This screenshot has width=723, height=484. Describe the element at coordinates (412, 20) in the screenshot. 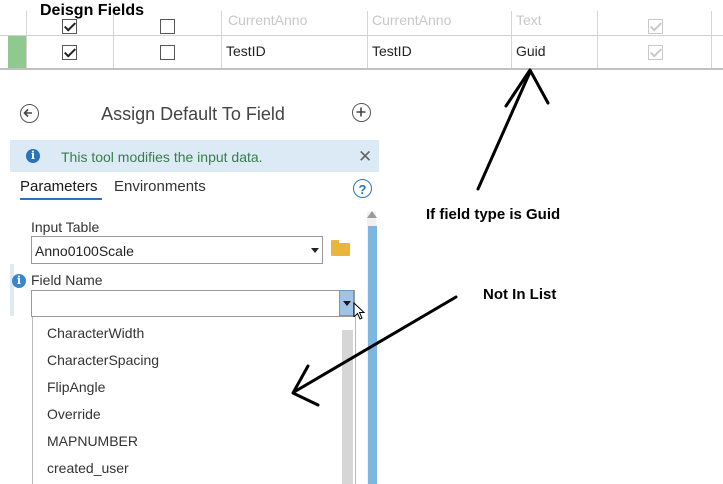

I see `table-cell-alias: CurrentAnno` at that location.